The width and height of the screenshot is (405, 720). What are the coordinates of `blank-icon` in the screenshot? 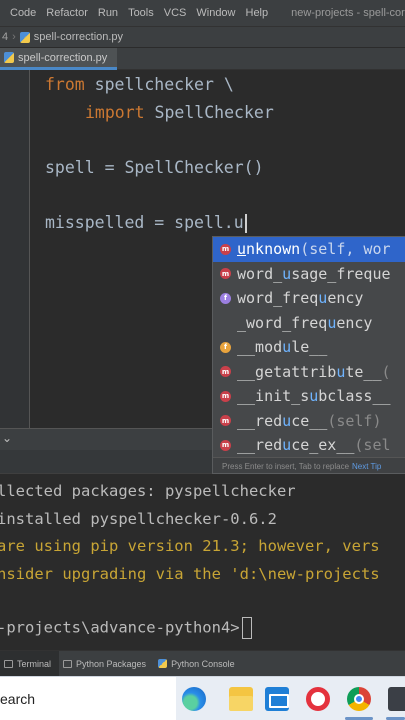 It's located at (225, 322).